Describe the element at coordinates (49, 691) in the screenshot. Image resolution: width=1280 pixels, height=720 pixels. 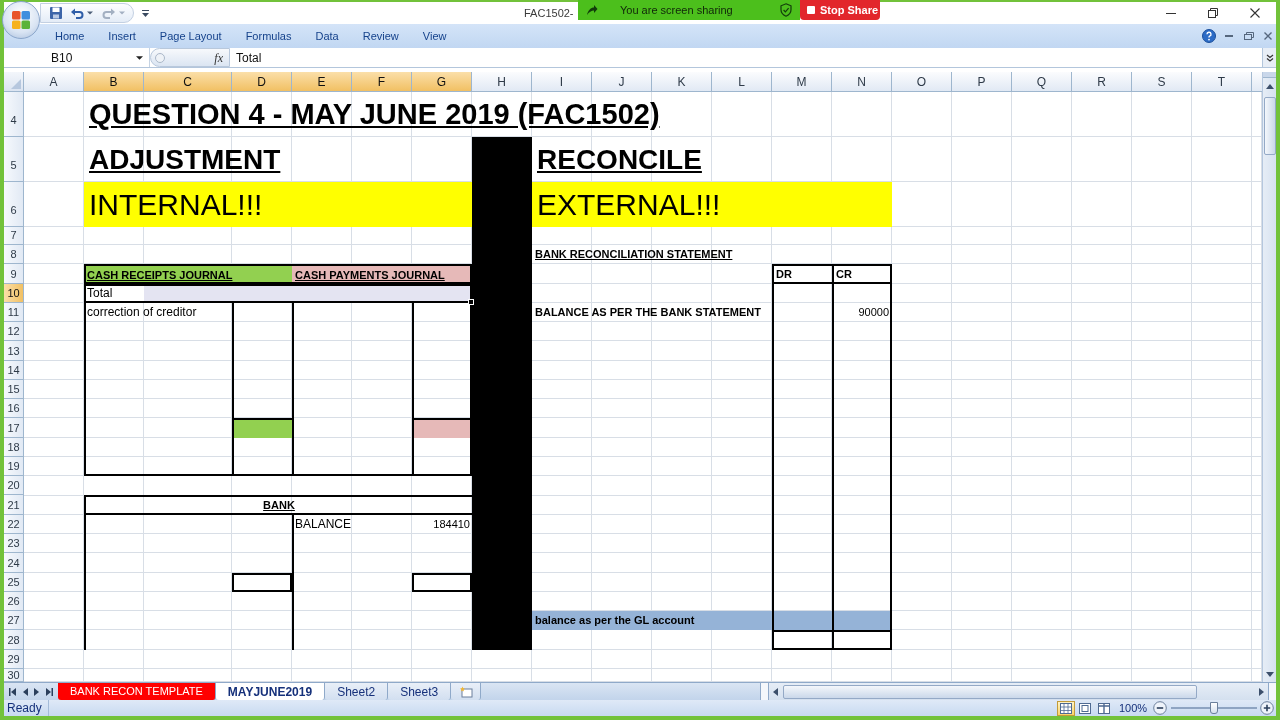
I see `skip-end-icon` at that location.